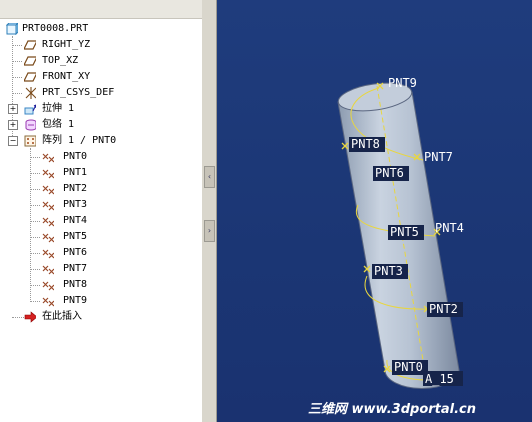  What do you see at coordinates (439, 379) in the screenshot?
I see `axis-label: A_15` at bounding box center [439, 379].